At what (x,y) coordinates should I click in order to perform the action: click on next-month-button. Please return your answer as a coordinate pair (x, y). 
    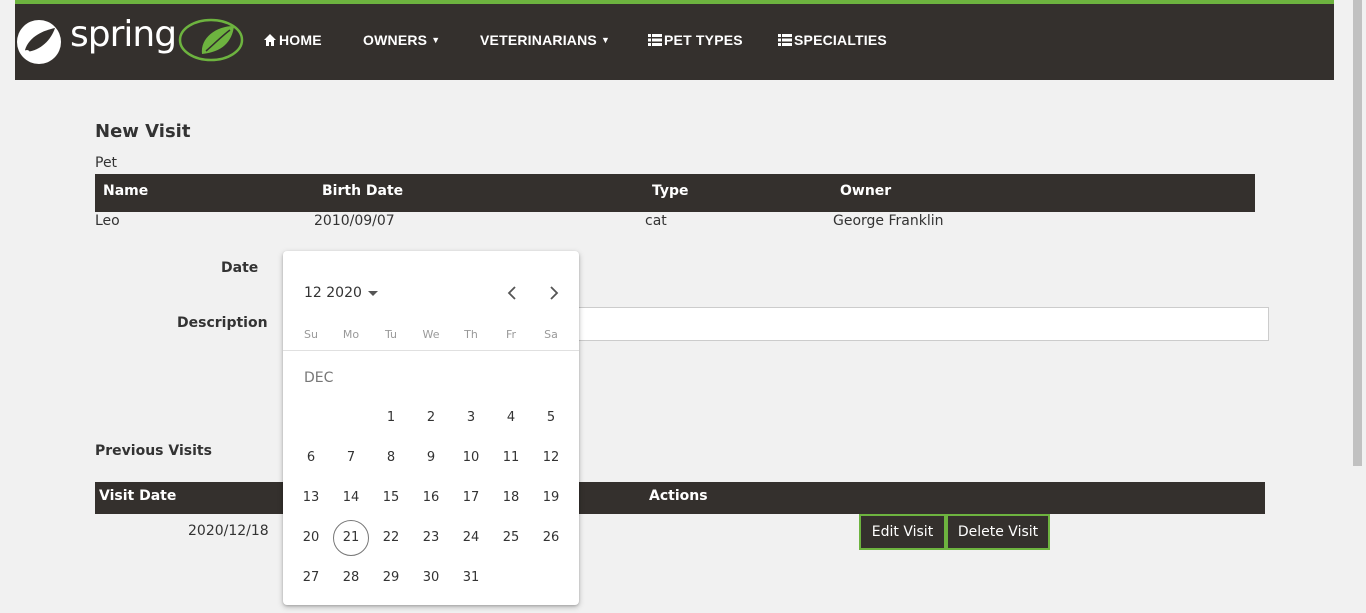
    Looking at the image, I should click on (553, 293).